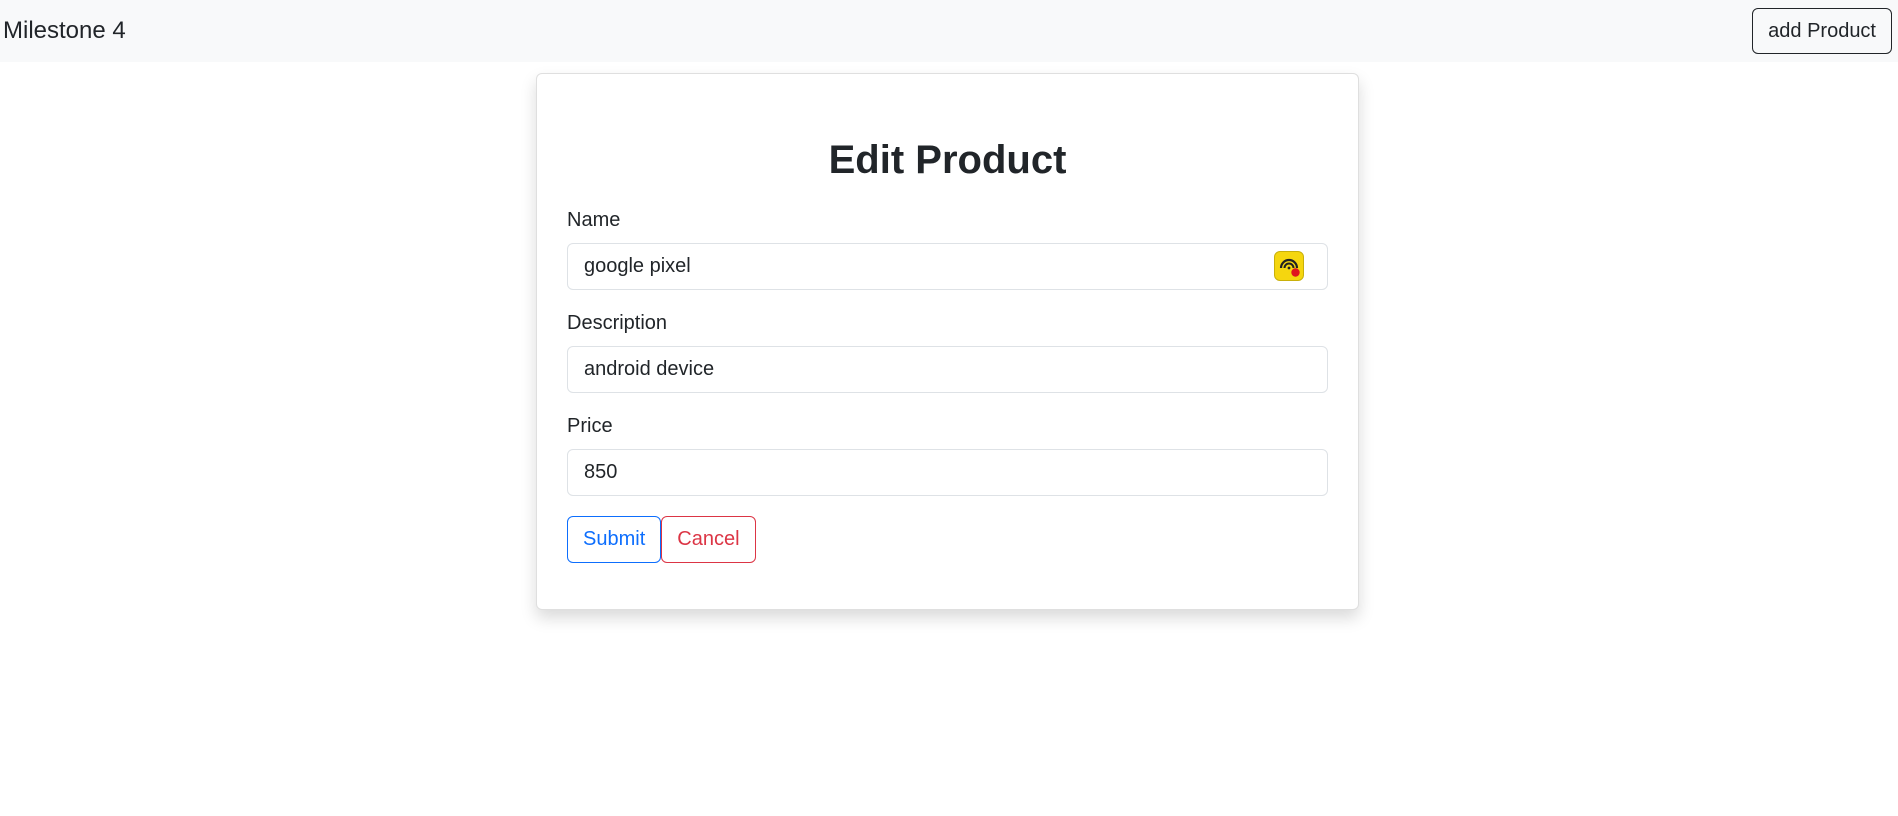  Describe the element at coordinates (64, 31) in the screenshot. I see `brand-link: Milestone 4` at that location.